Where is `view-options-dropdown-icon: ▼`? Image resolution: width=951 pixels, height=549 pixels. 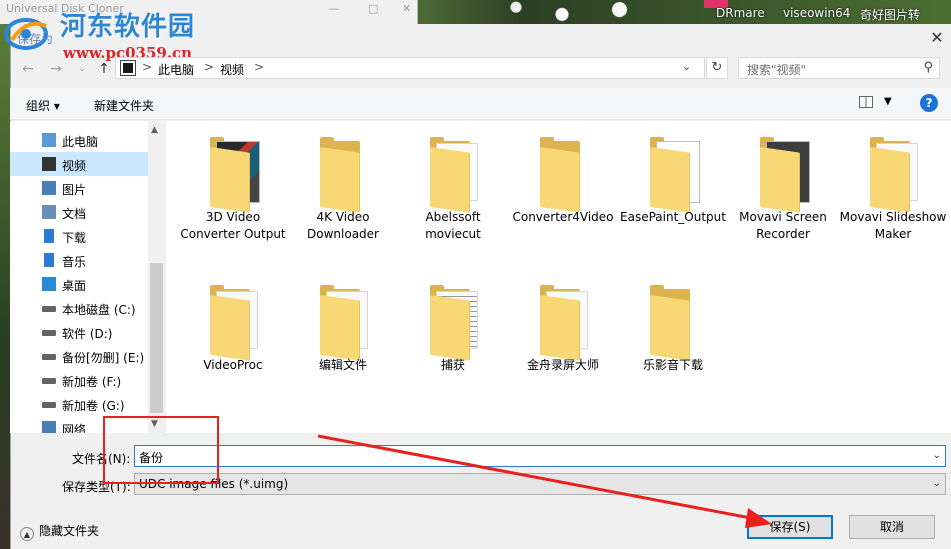 view-options-dropdown-icon: ▼ is located at coordinates (888, 101).